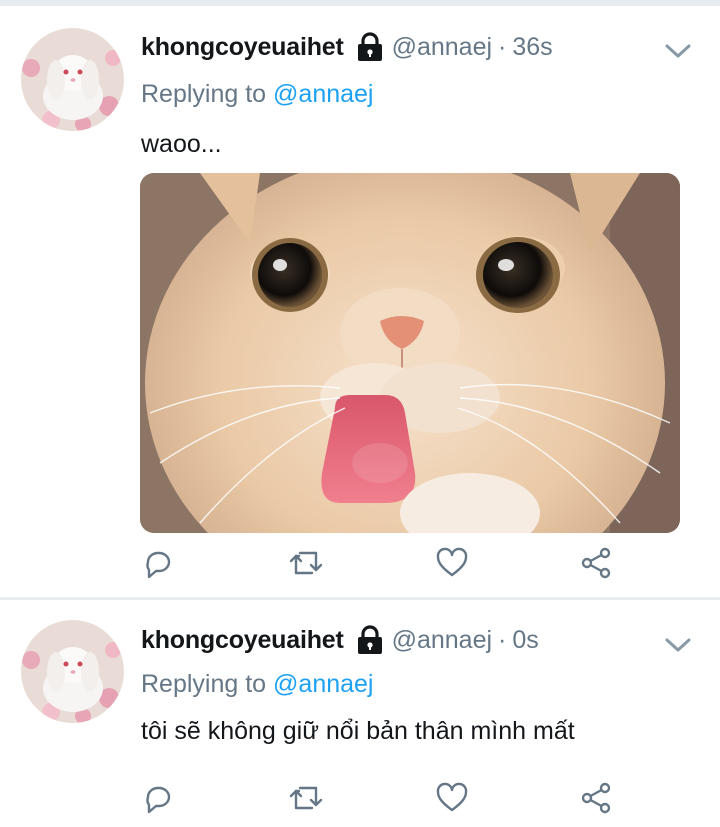 The width and height of the screenshot is (720, 827). I want to click on timestamp: 0s, so click(525, 640).